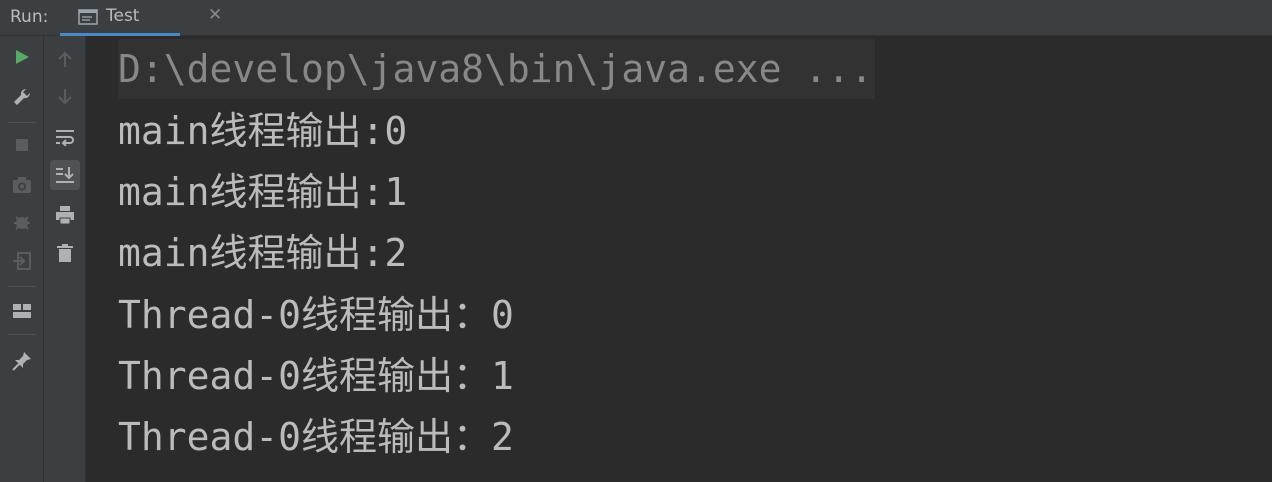 The width and height of the screenshot is (1272, 482). What do you see at coordinates (65, 137) in the screenshot?
I see `soft-wrap-icon` at bounding box center [65, 137].